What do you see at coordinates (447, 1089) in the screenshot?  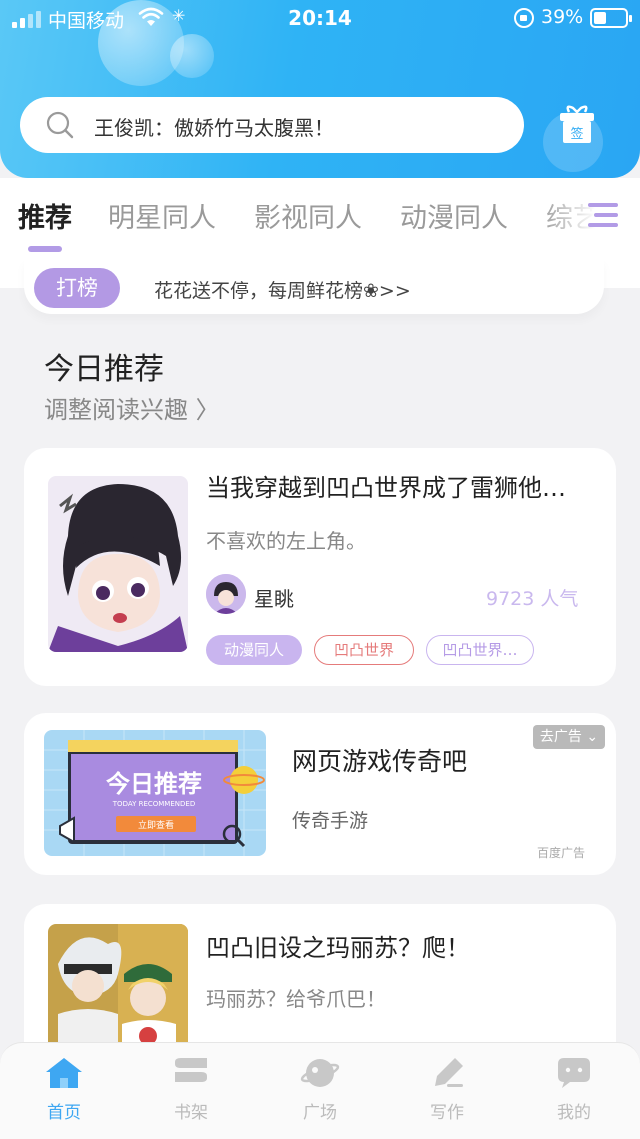 I see `nav-write: 写作` at bounding box center [447, 1089].